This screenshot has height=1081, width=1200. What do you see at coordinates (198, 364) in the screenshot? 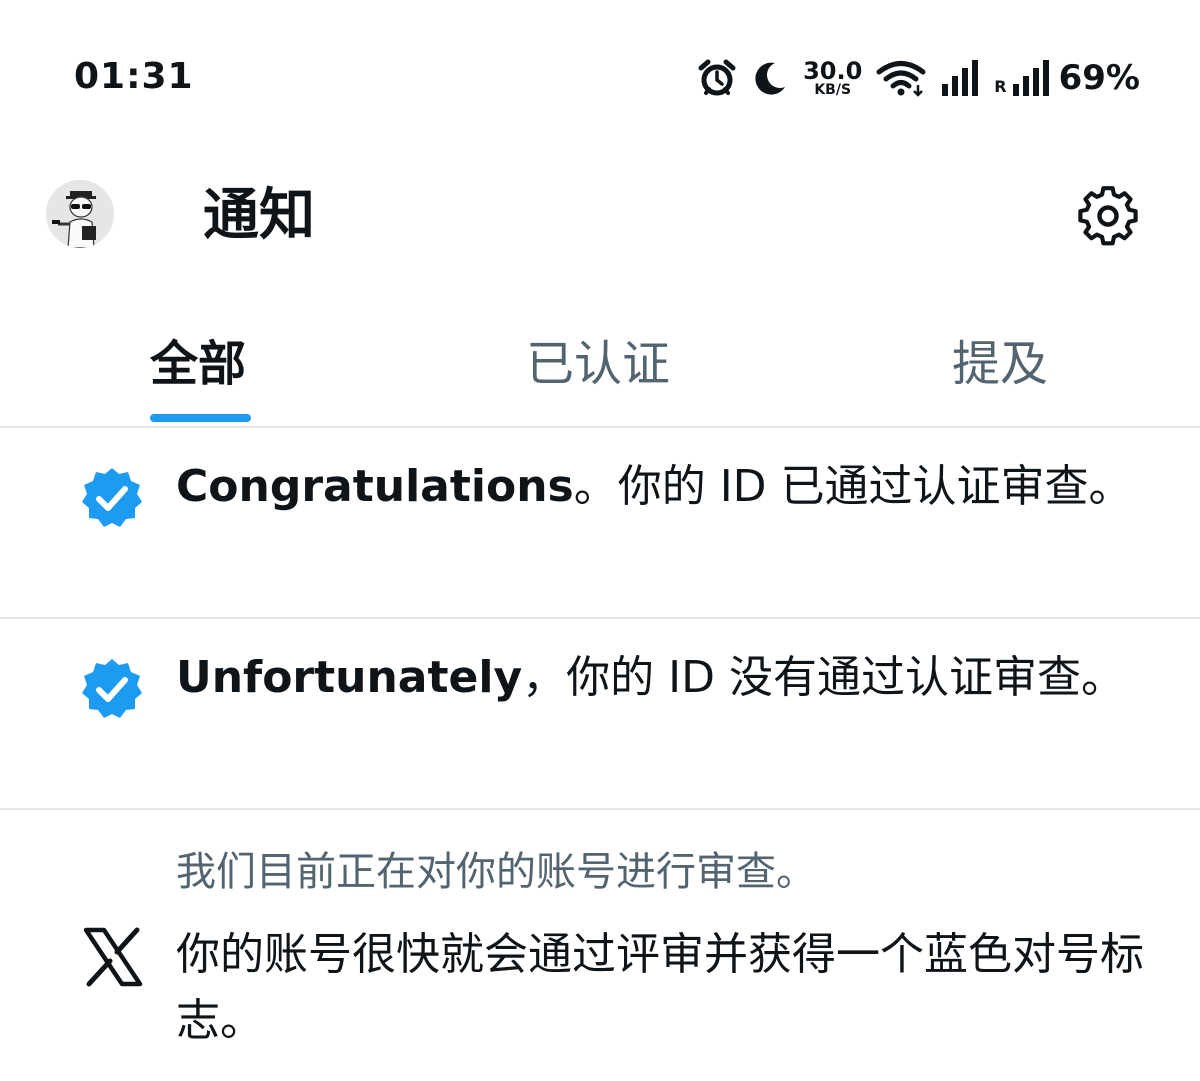
I see `tab-all: 全部` at bounding box center [198, 364].